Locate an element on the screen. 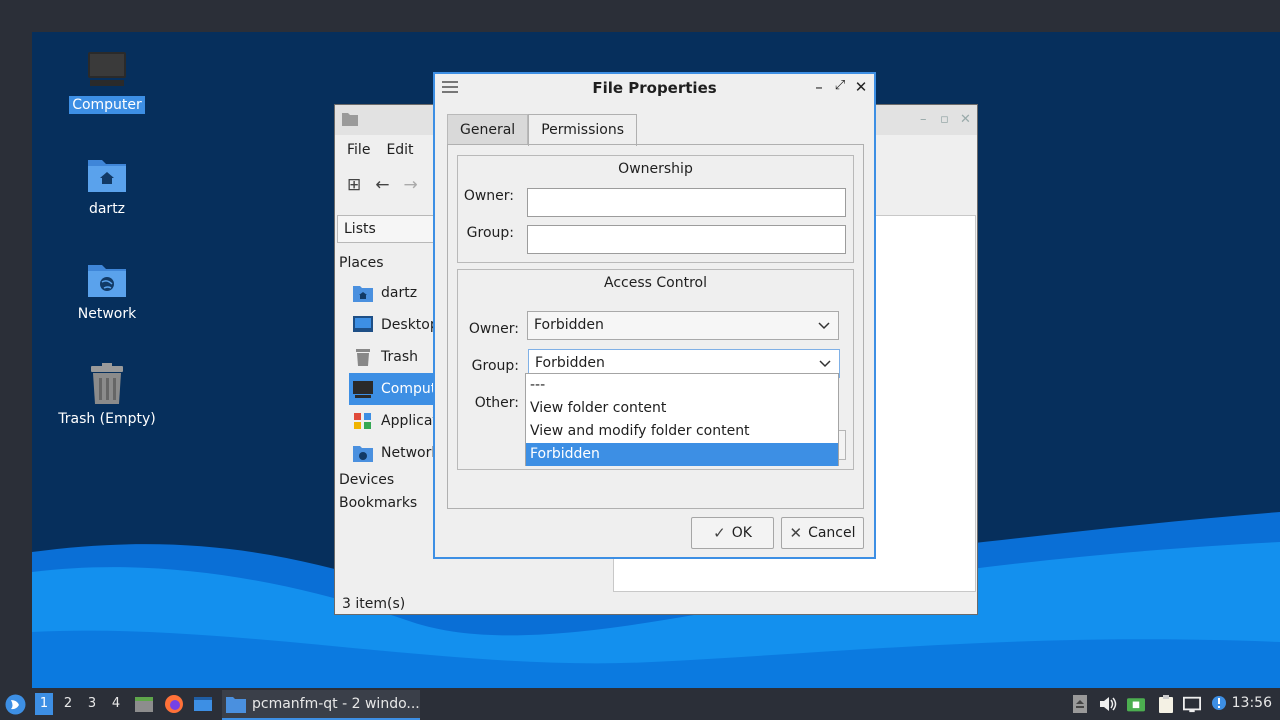  desktop-icon-trash: Trash (Empty) is located at coordinates (107, 395).